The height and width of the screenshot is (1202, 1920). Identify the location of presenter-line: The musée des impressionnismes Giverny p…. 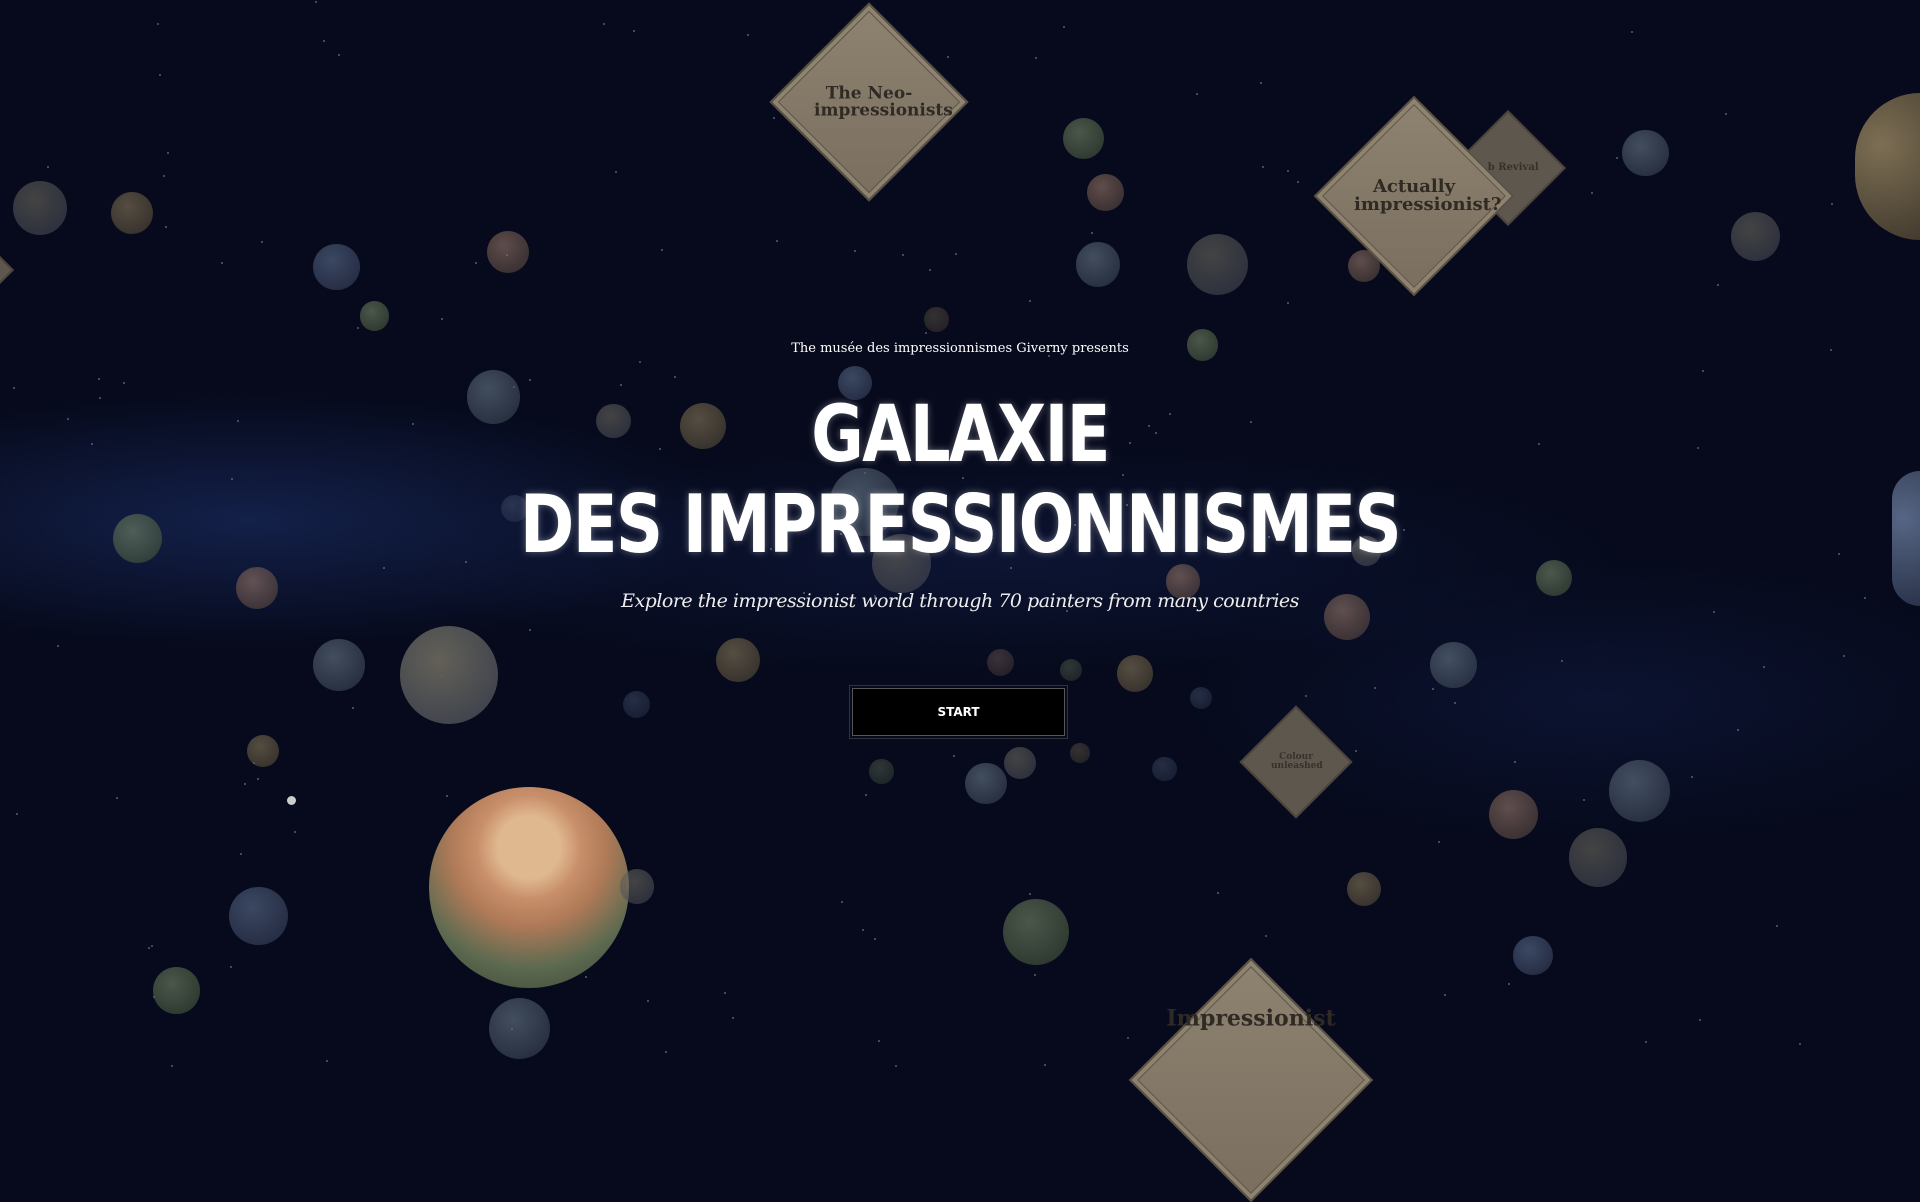
(960, 348).